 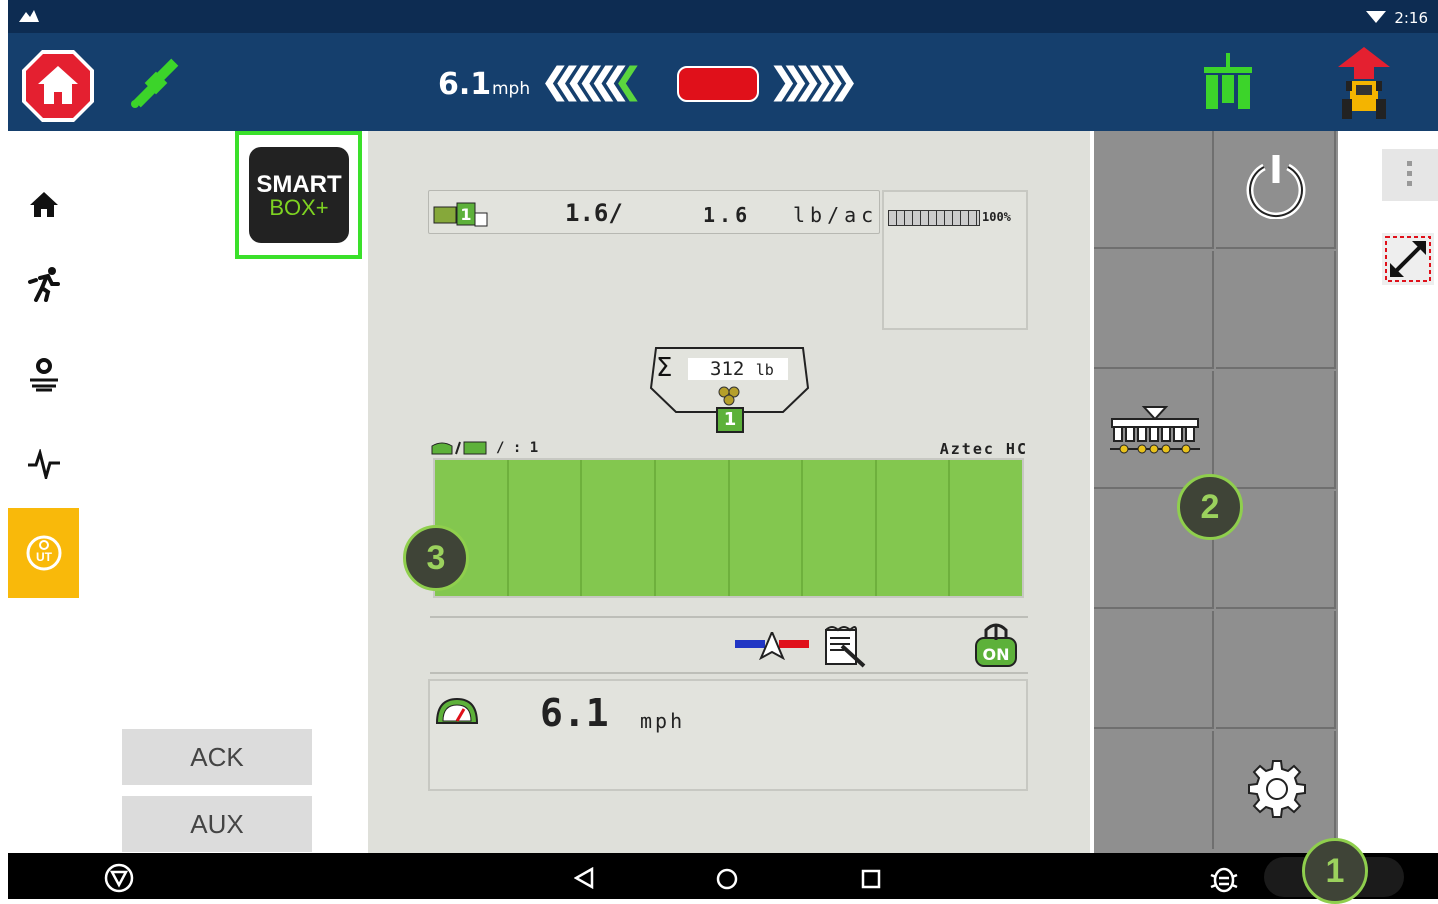 What do you see at coordinates (594, 213) in the screenshot?
I see `rate-actual: 1.6/` at bounding box center [594, 213].